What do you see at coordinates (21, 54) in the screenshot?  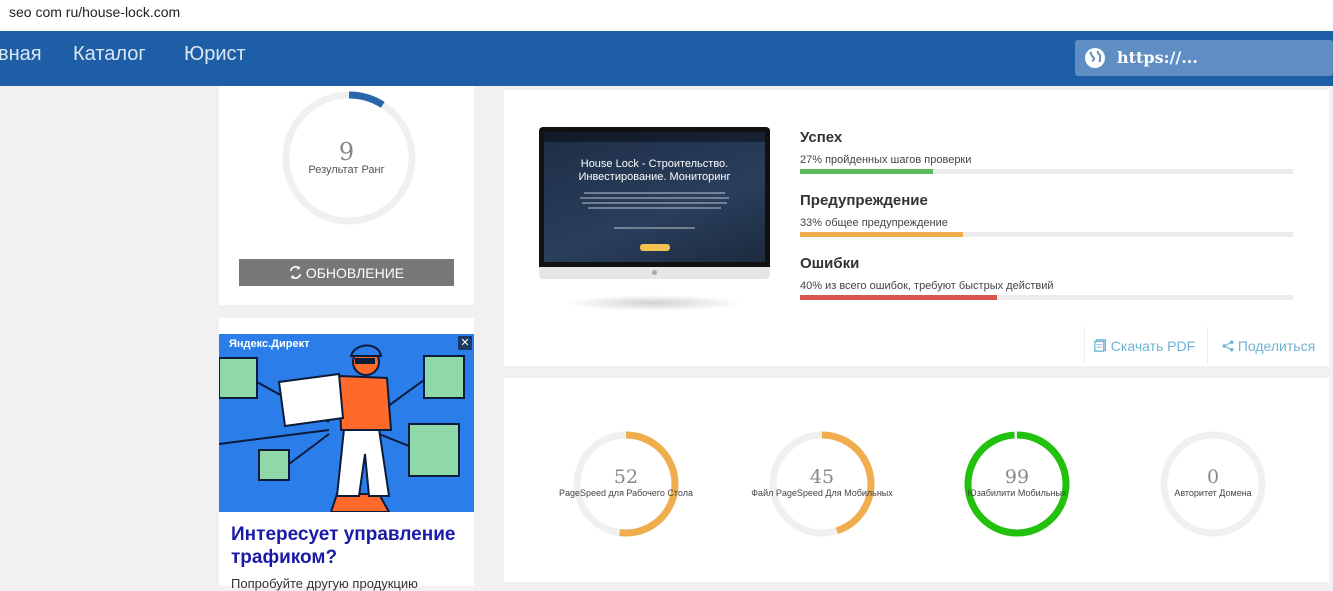 I see `nav-item-main: вная` at bounding box center [21, 54].